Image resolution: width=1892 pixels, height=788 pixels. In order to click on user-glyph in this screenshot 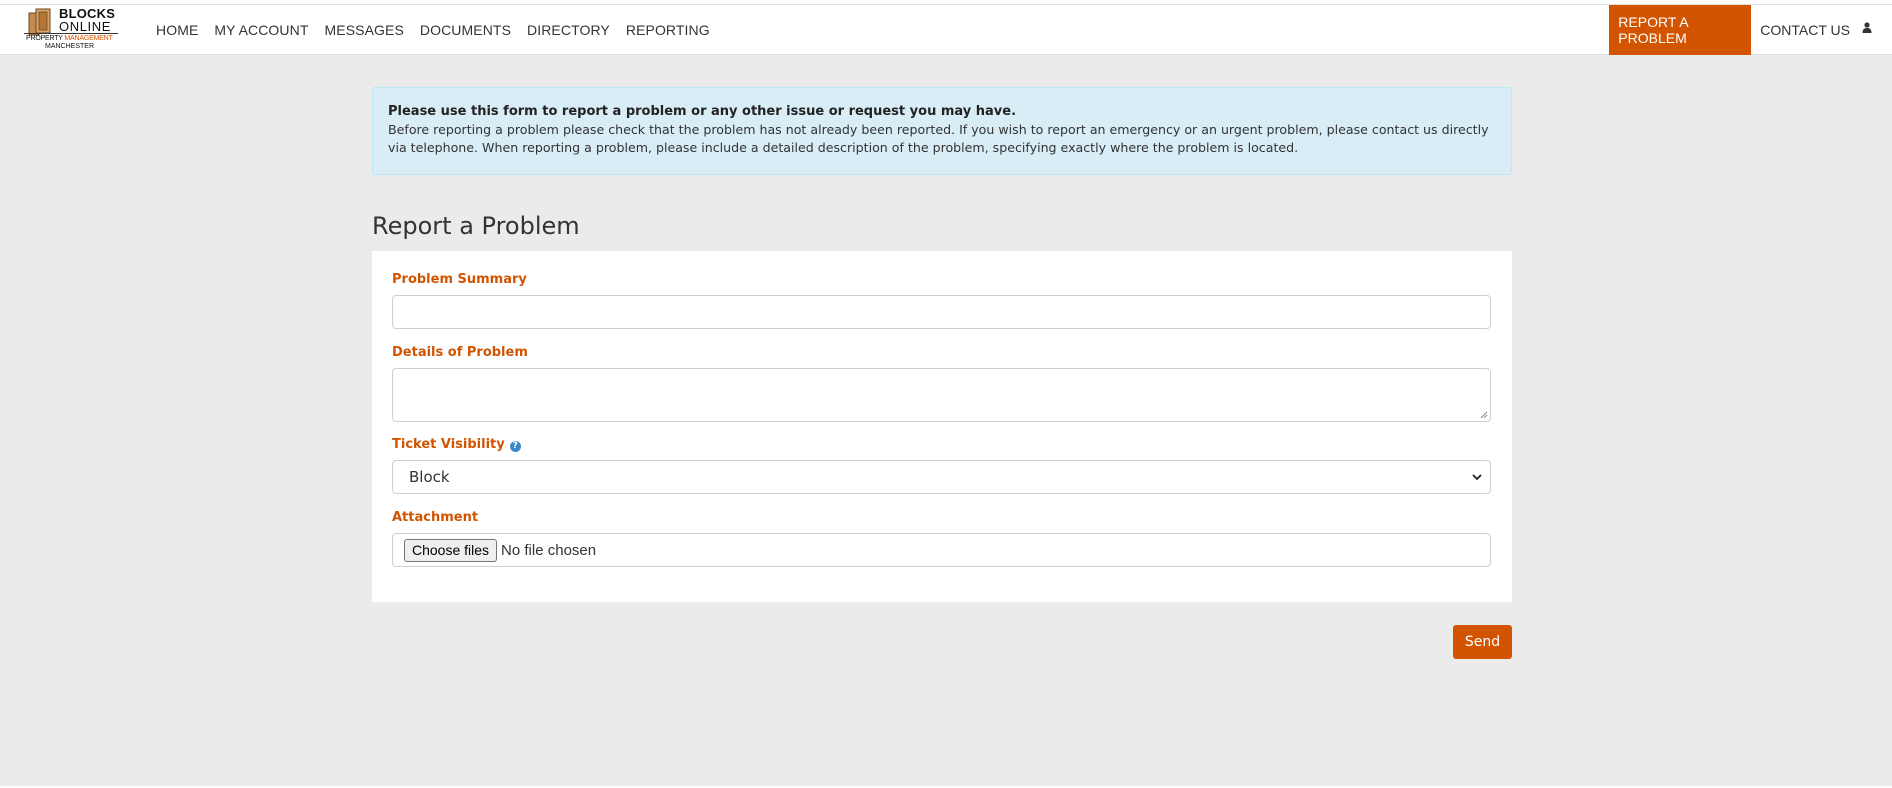, I will do `click(1867, 27)`.